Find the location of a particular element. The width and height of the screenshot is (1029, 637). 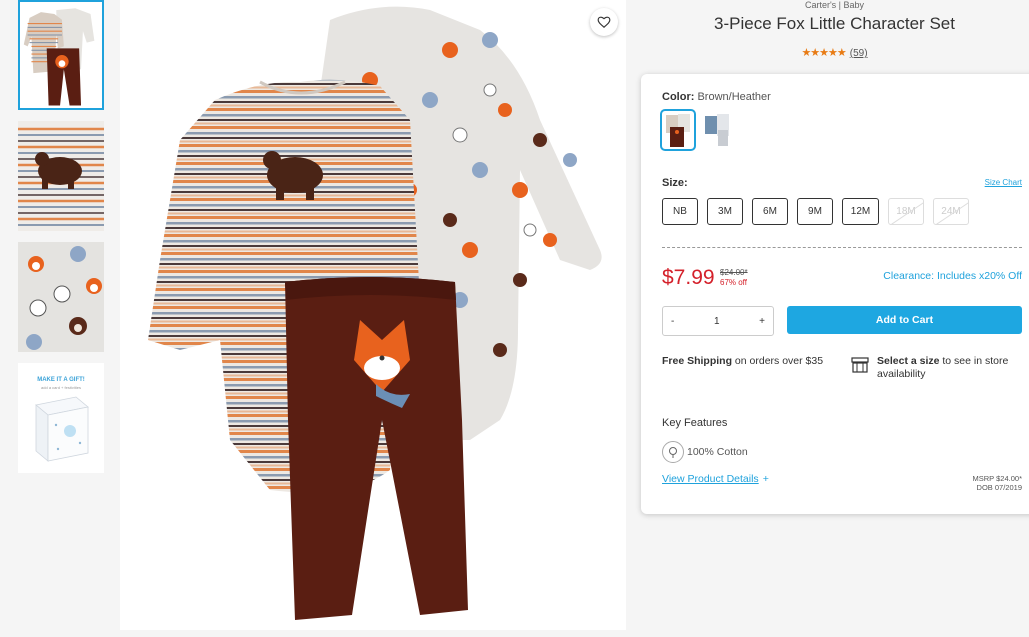

original-price: $24.00* is located at coordinates (734, 272).